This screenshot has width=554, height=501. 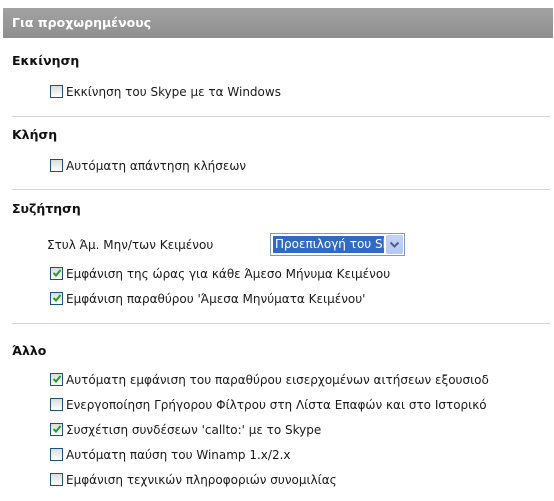 What do you see at coordinates (56, 298) in the screenshot?
I see `show-im-window-checkbox` at bounding box center [56, 298].